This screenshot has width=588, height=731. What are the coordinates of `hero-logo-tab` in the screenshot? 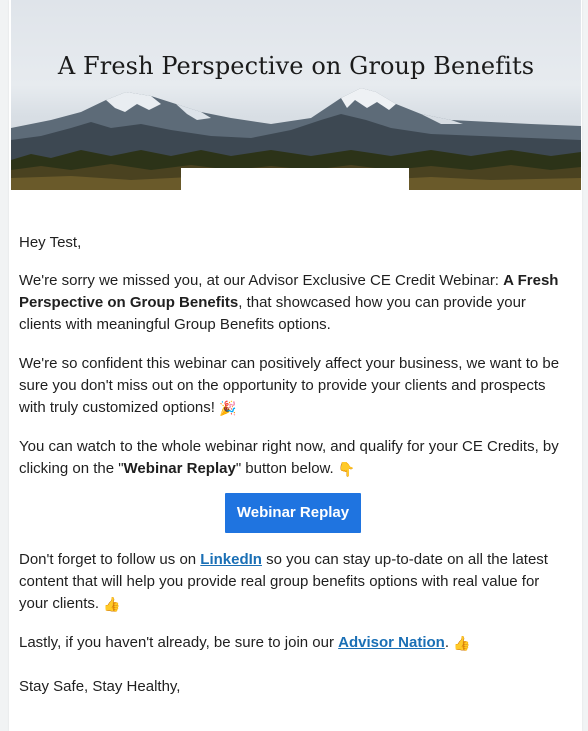 It's located at (295, 179).